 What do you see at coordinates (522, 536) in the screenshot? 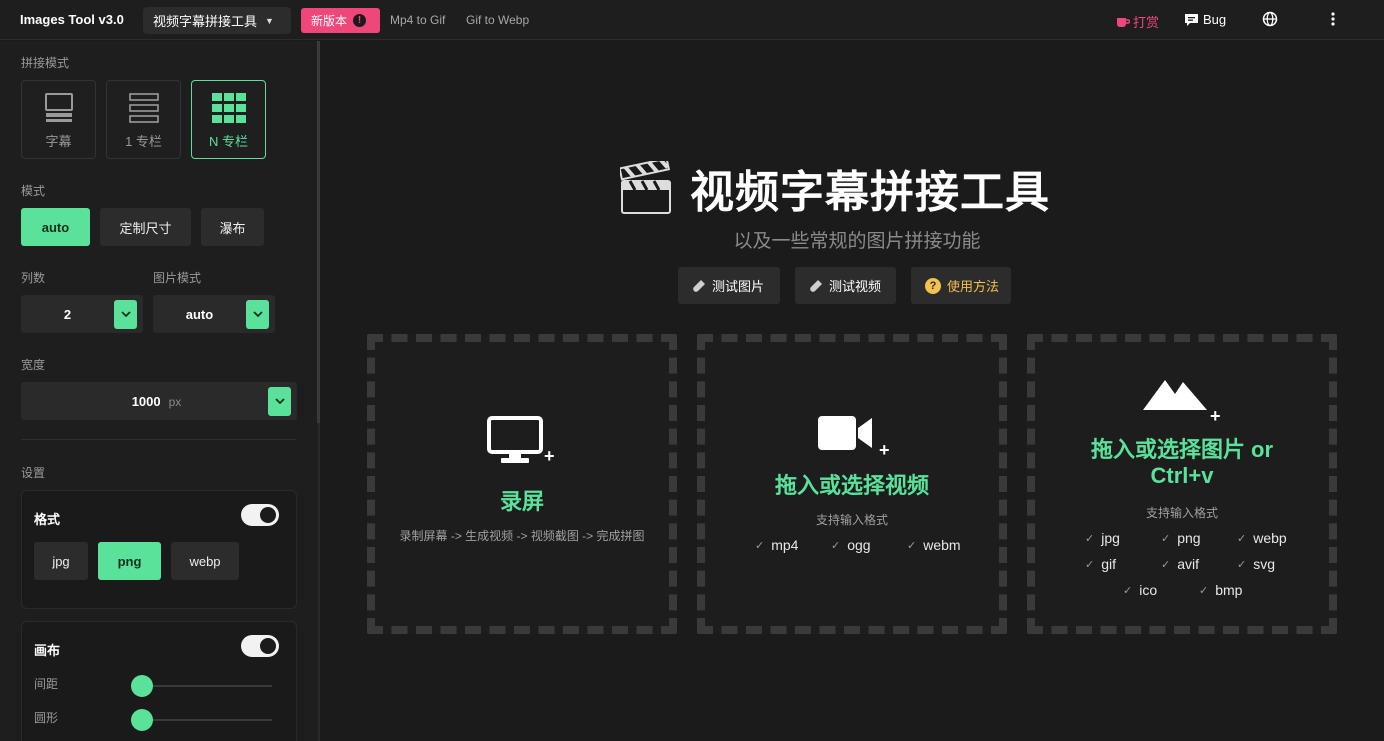
I see `record-desc: 录制屏幕 -> 生成视频 -> 视频截图 -> 完成拼图` at bounding box center [522, 536].